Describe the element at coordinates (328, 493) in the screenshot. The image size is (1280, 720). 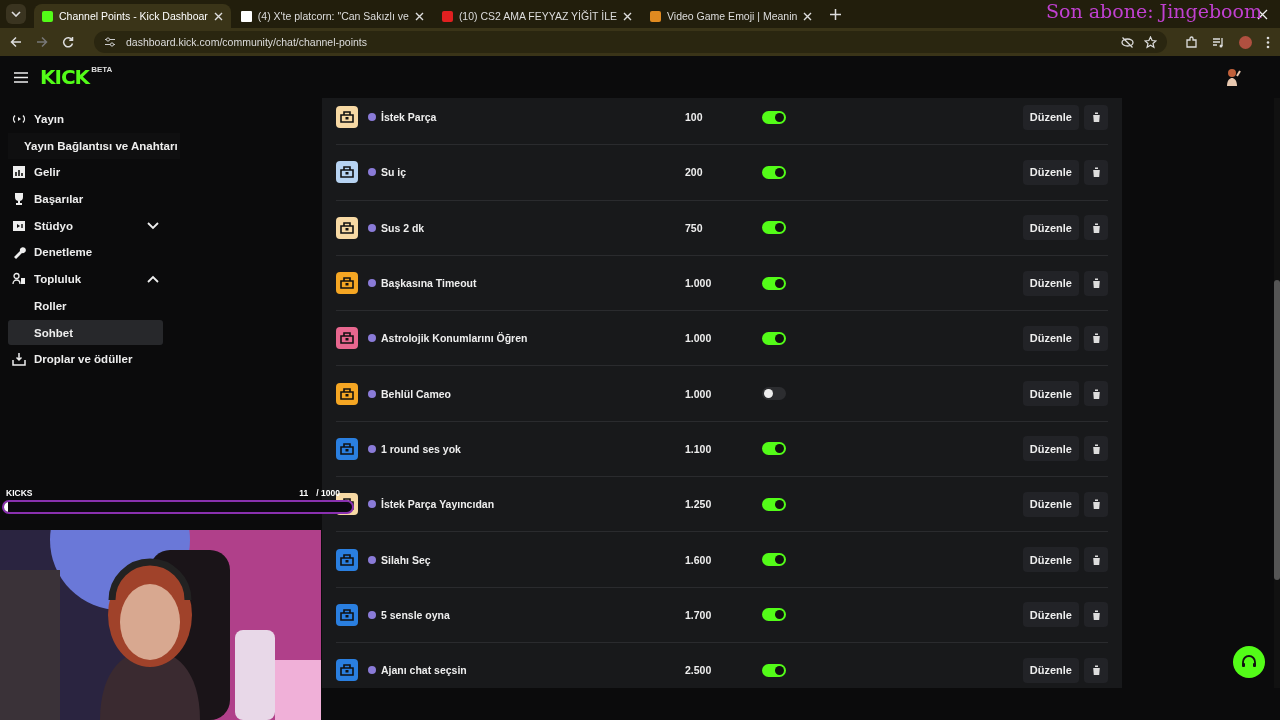
I see `kicks-goal: / 1000` at that location.